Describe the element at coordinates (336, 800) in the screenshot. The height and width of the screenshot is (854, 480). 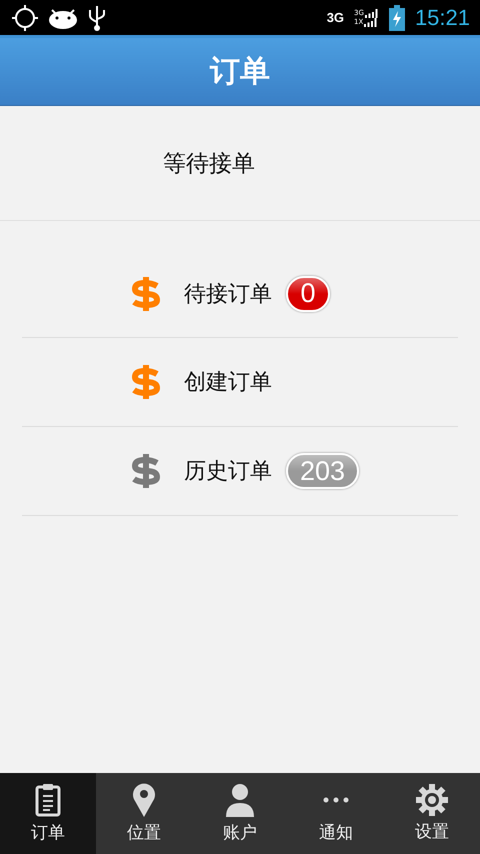
I see `more-icon` at that location.